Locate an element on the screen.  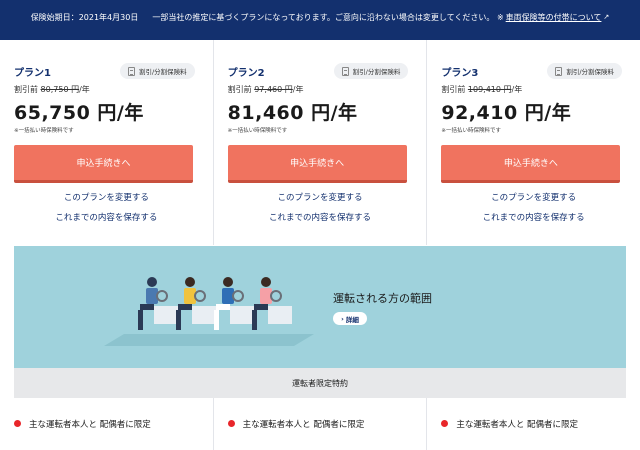
detail-button: › 詳細 is located at coordinates (350, 318).